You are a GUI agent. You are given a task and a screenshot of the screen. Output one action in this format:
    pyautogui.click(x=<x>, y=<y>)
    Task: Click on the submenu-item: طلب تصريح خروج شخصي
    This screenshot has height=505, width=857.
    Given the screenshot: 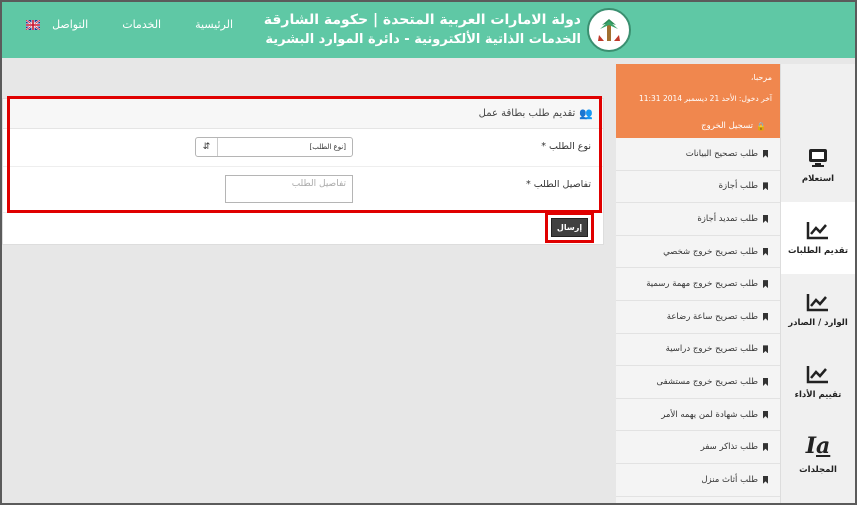 What is the action you would take?
    pyautogui.click(x=698, y=252)
    